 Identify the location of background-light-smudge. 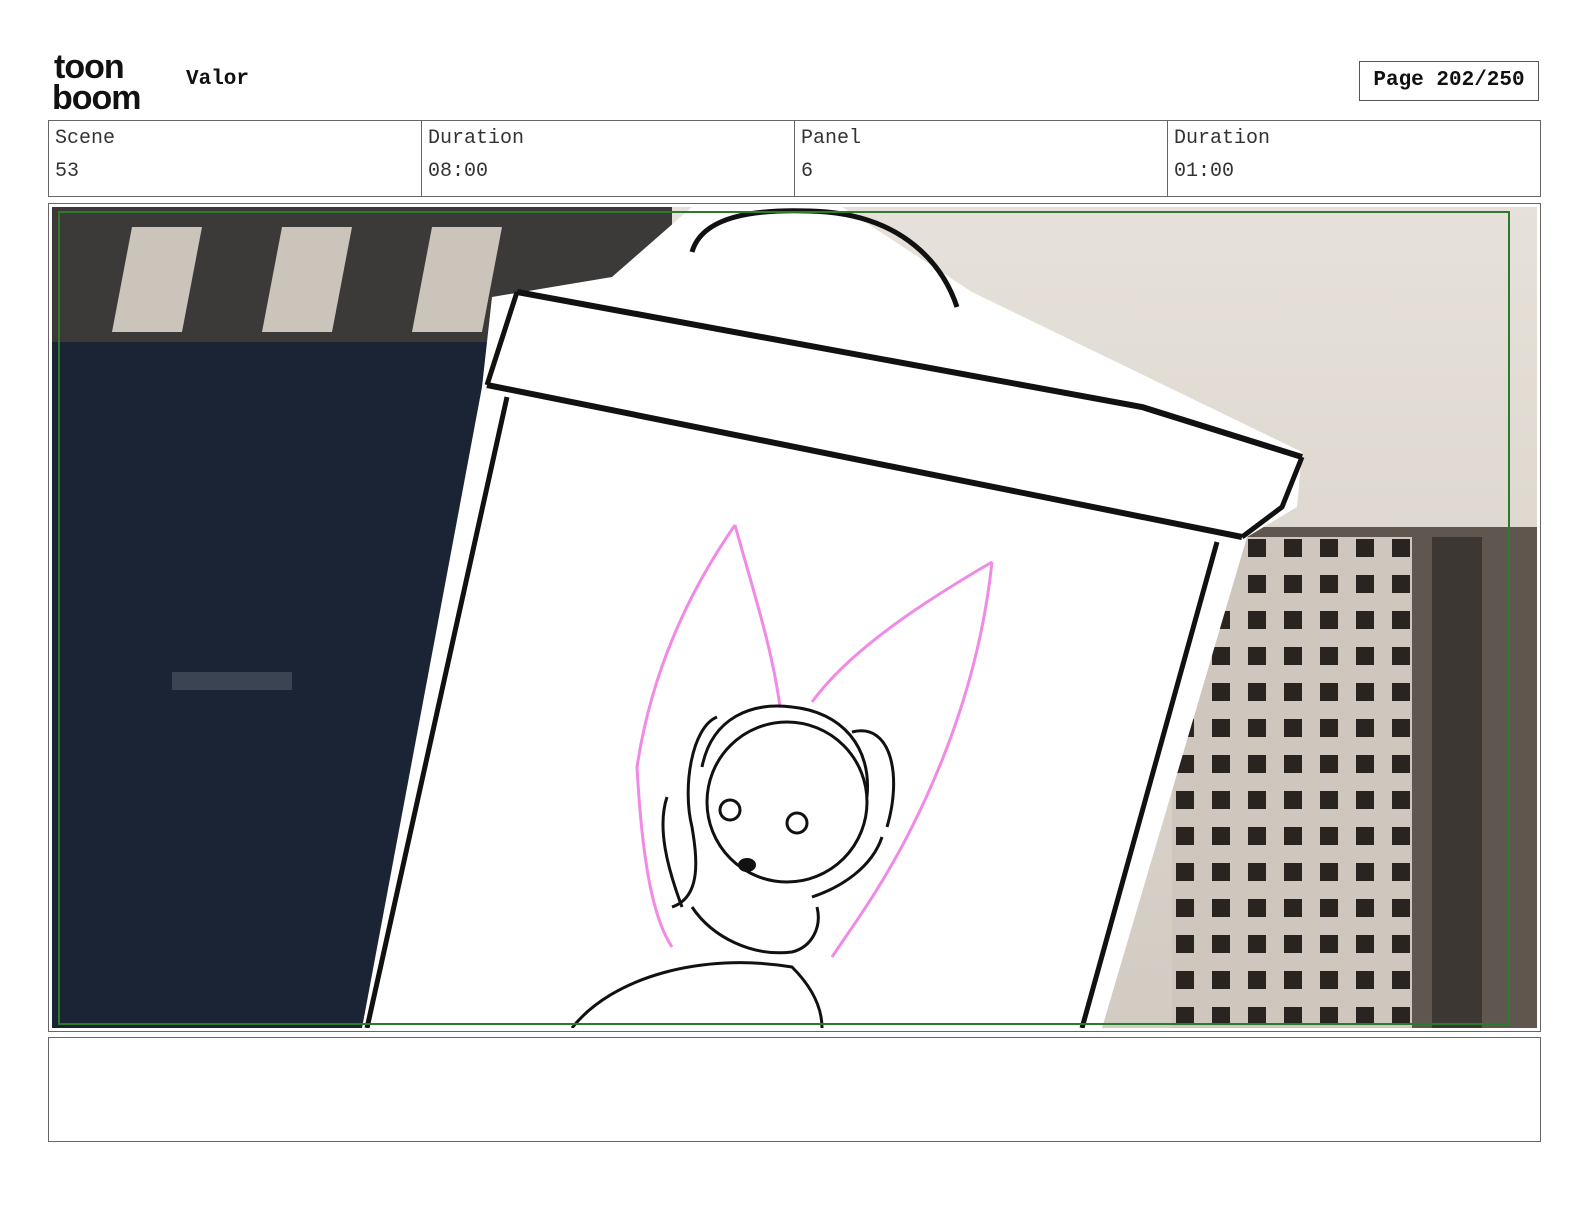
(232, 681).